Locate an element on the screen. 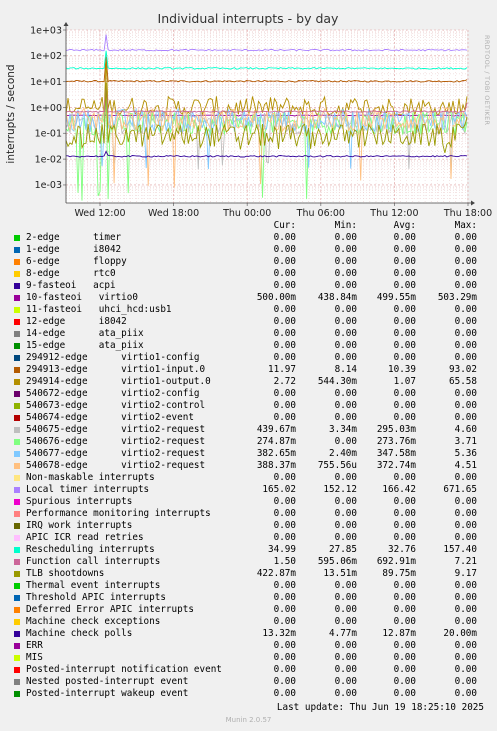  legend-label: 8-edge rtc0 is located at coordinates (71, 273).